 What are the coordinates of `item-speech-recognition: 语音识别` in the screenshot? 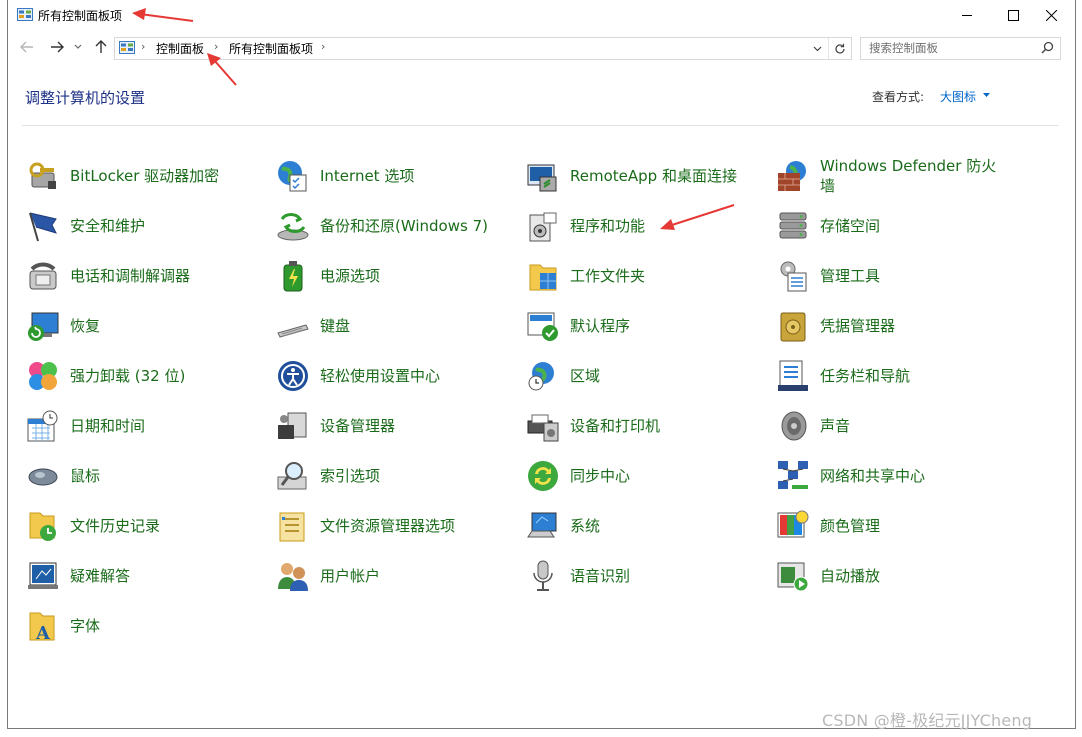 It's located at (648, 576).